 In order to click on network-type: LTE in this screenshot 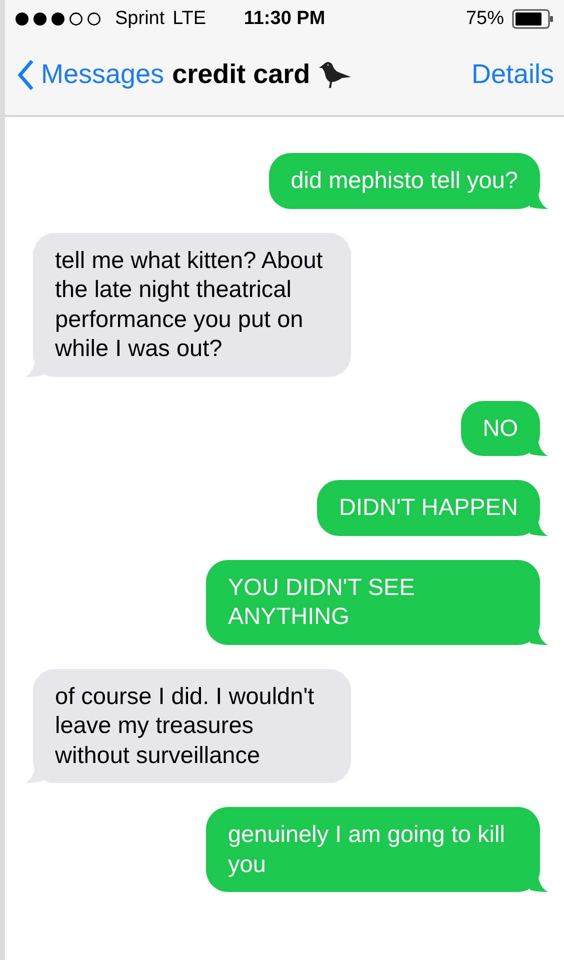, I will do `click(189, 19)`.